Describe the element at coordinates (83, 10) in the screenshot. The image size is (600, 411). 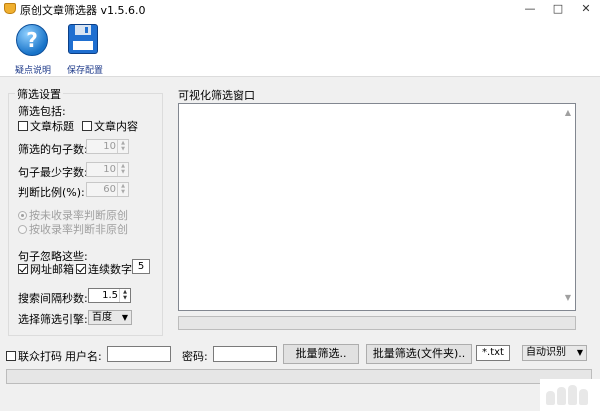
I see `window-title: 原创文章筛选器 v1.5.6.0` at that location.